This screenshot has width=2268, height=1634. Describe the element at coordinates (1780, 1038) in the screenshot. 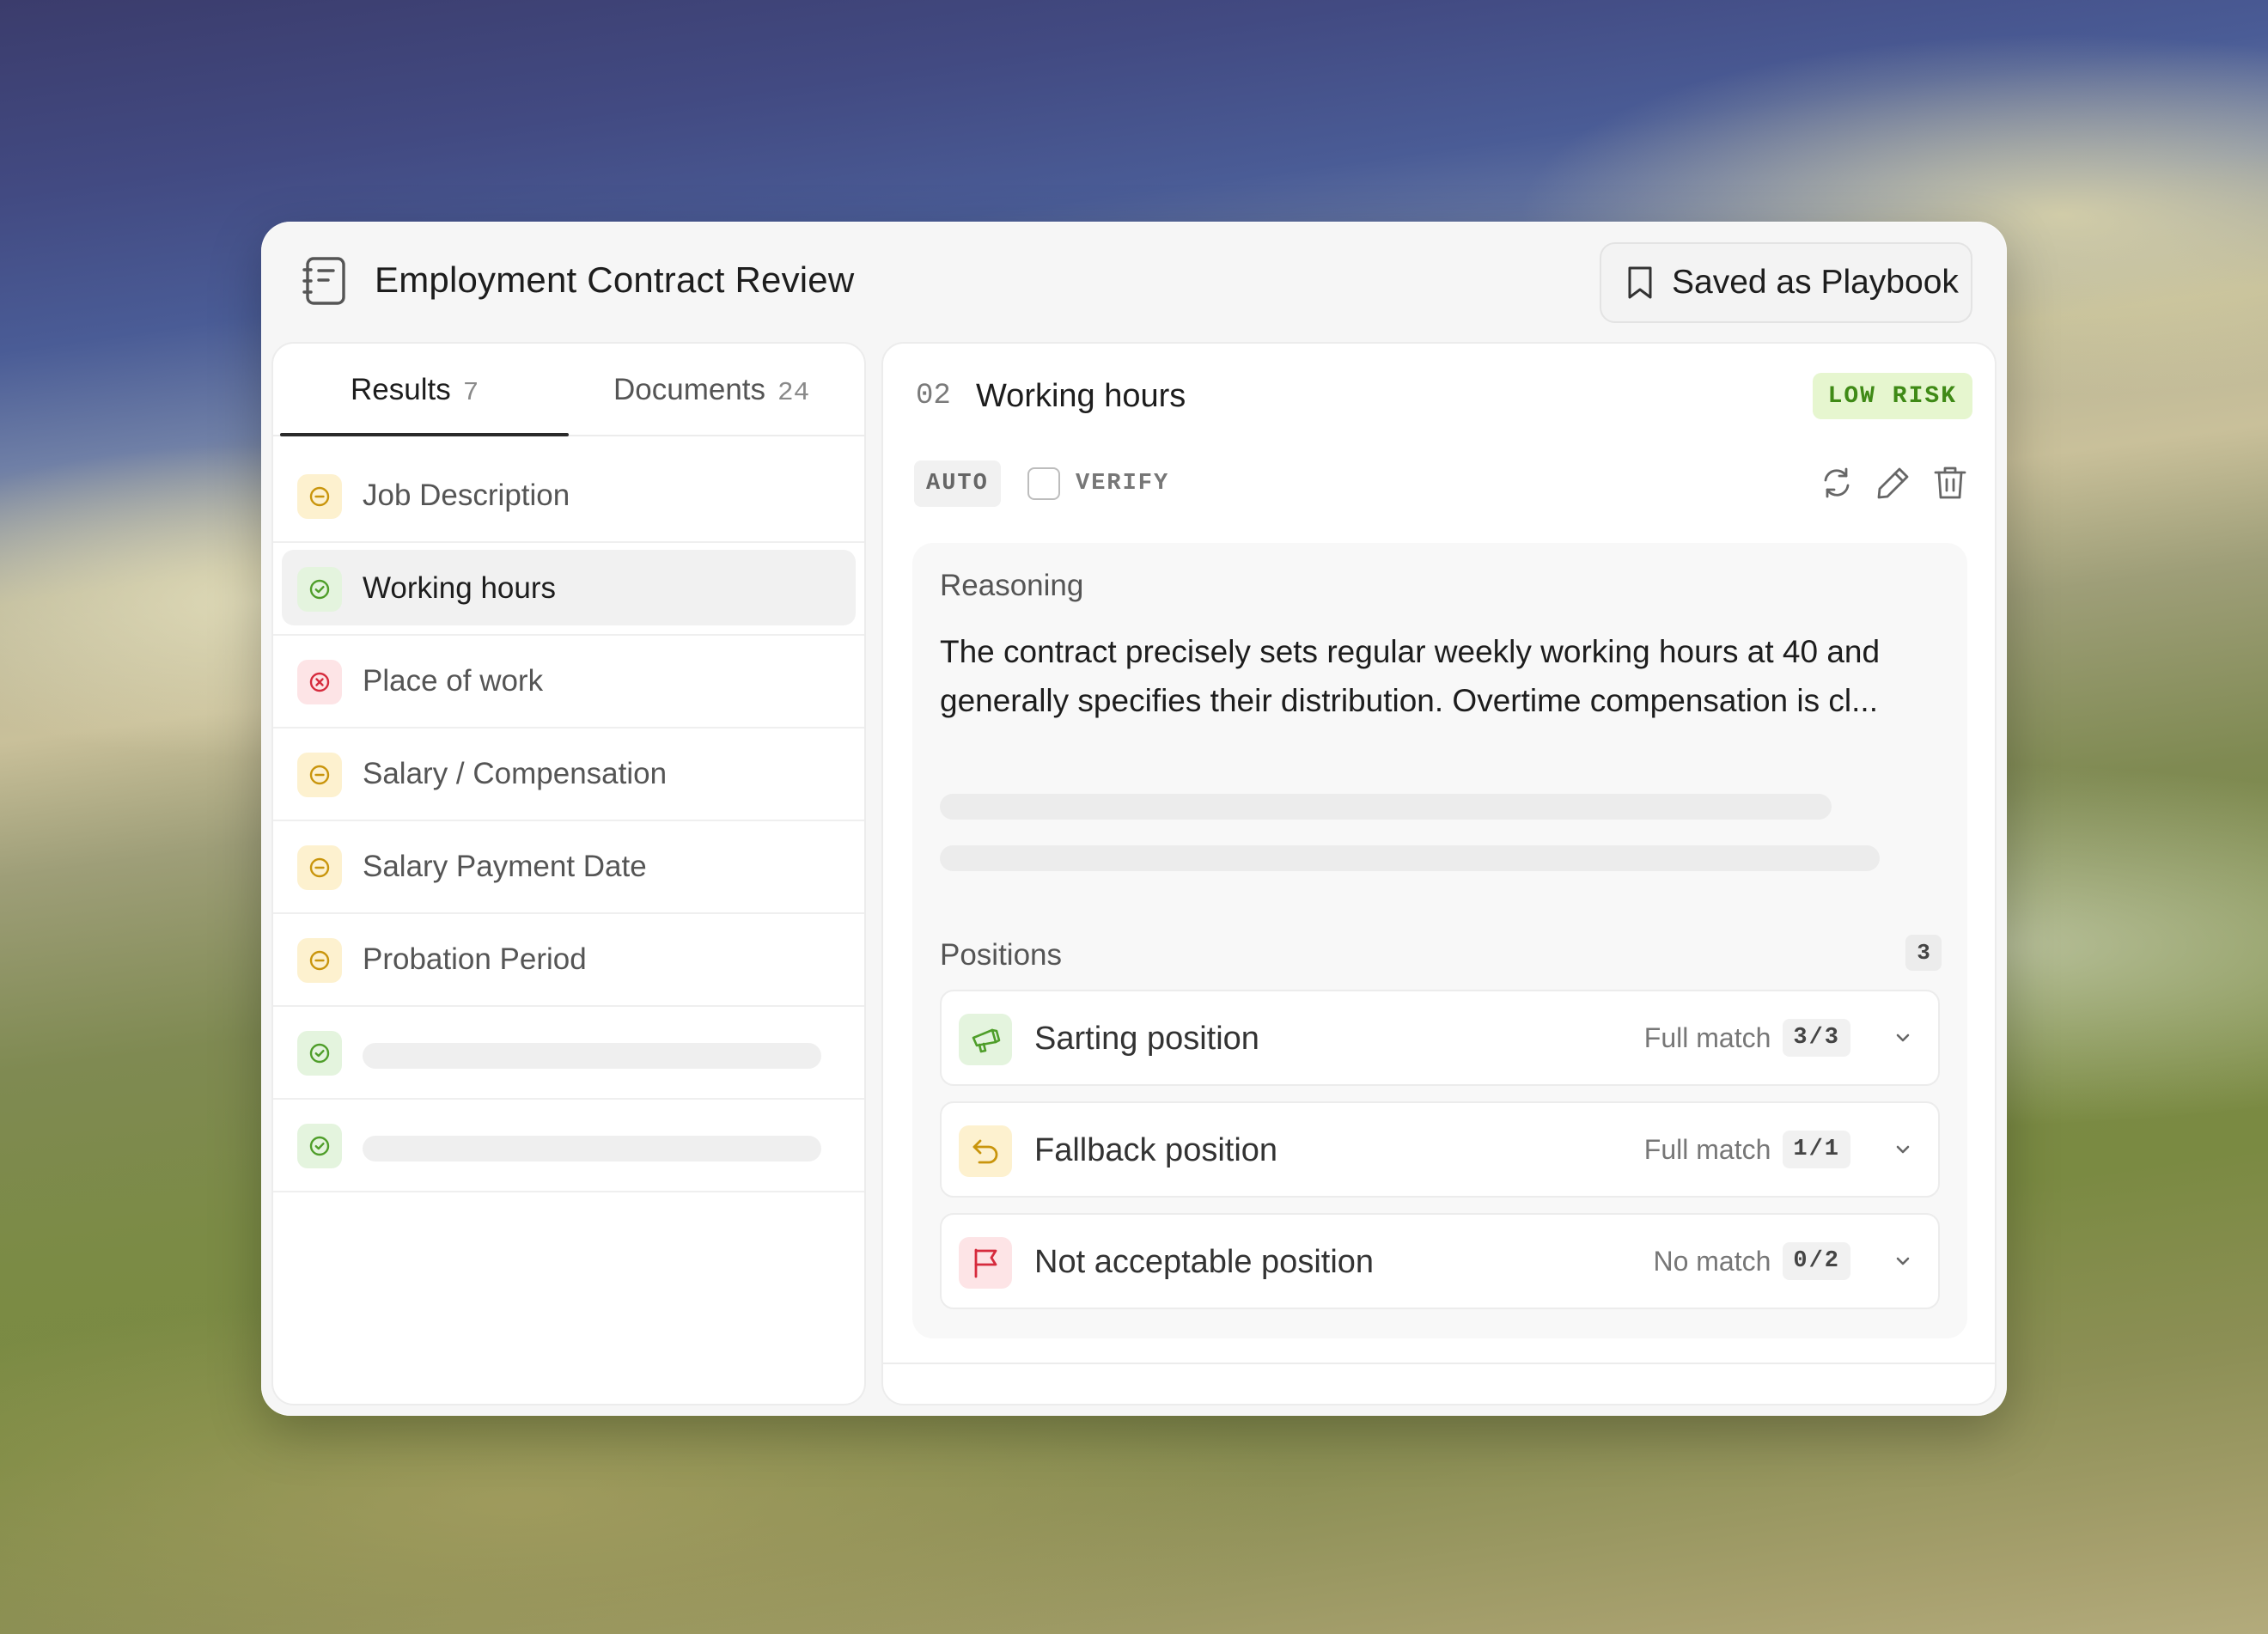

I see `position-match-info: Full match 3/3` at that location.